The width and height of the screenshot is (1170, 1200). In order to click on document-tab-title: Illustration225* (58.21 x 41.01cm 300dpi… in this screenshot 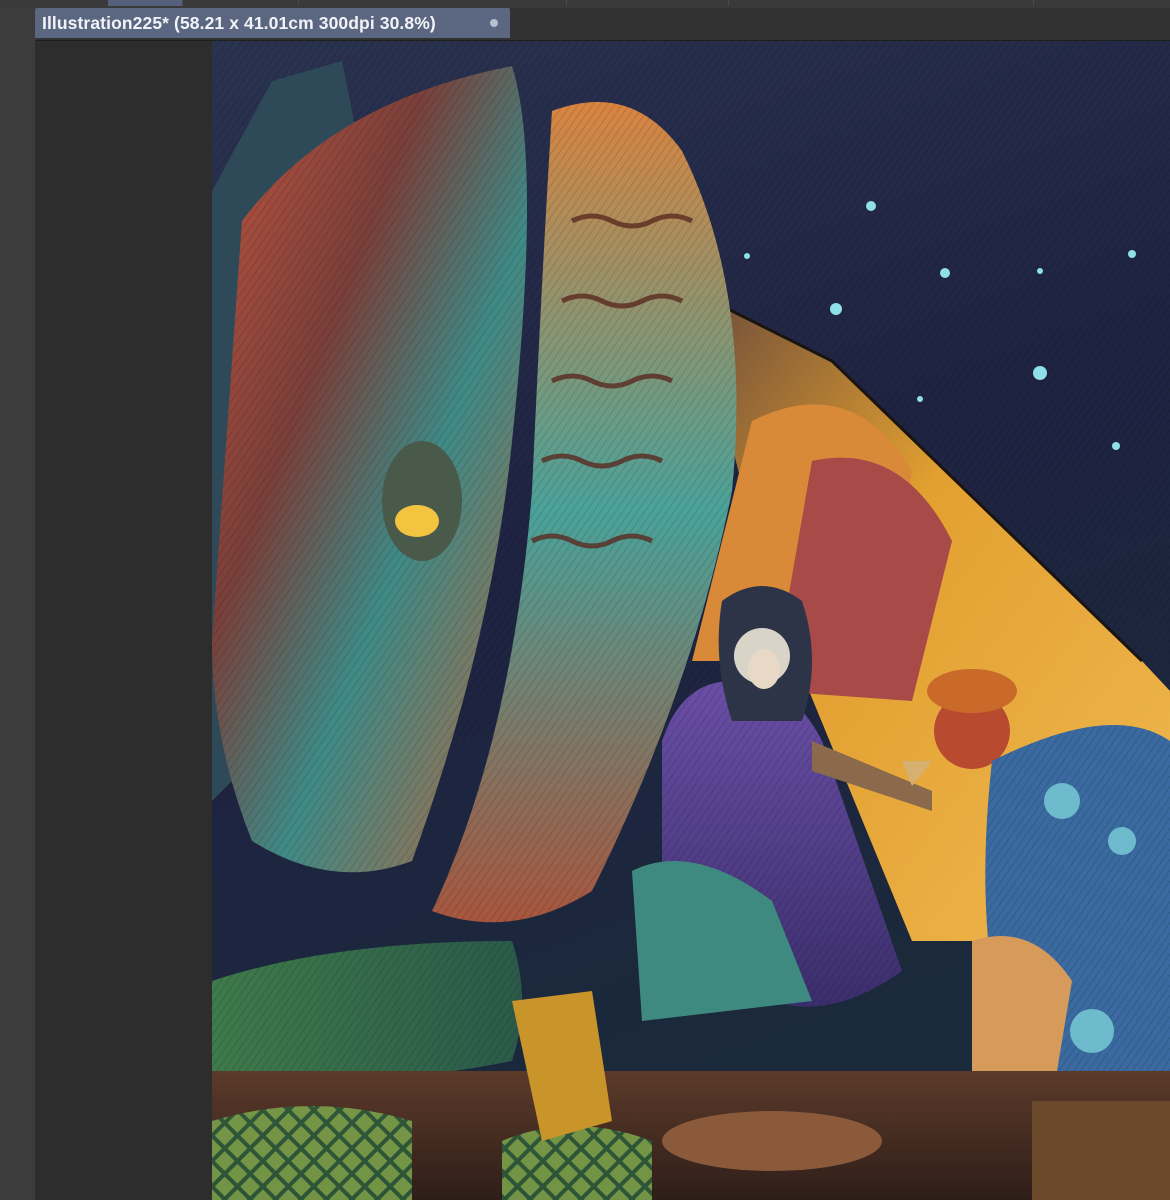, I will do `click(239, 22)`.